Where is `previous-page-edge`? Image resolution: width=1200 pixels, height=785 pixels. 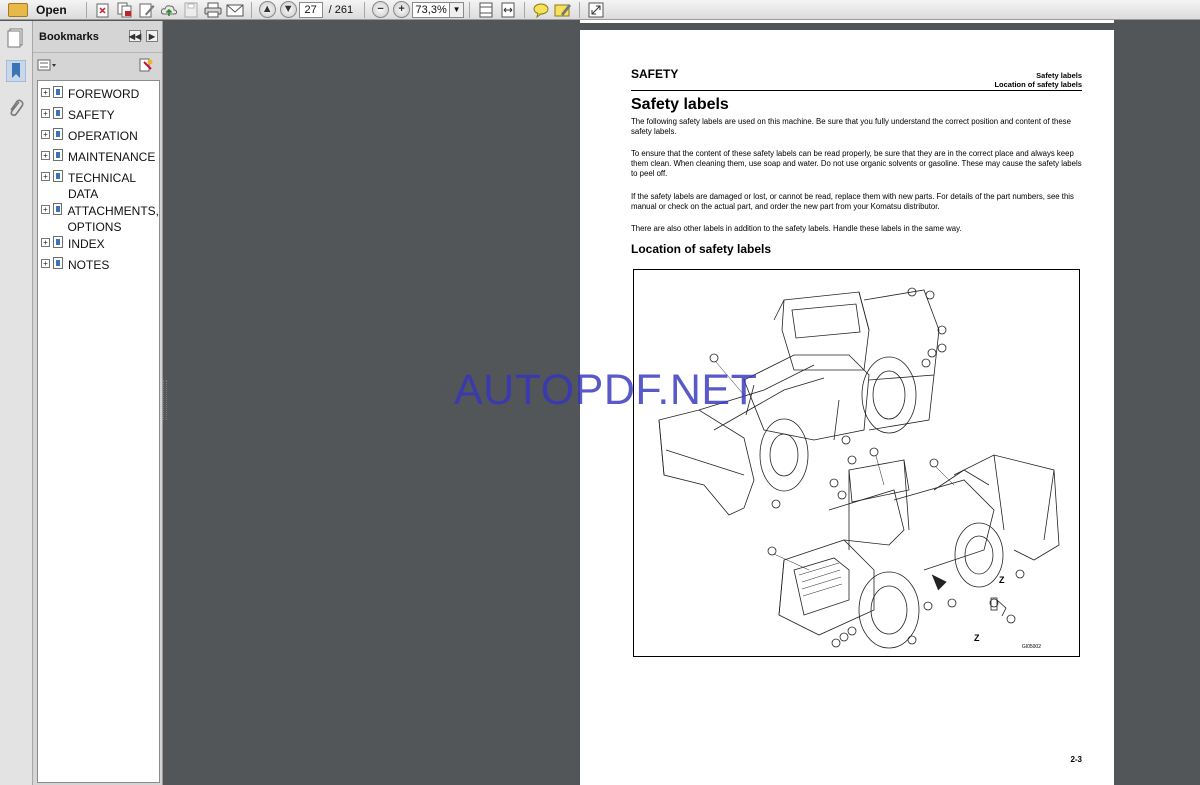 previous-page-edge is located at coordinates (847, 22).